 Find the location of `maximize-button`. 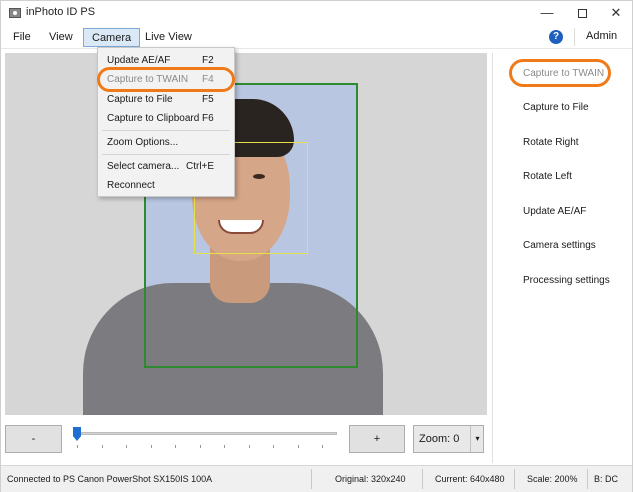

maximize-button is located at coordinates (582, 13).